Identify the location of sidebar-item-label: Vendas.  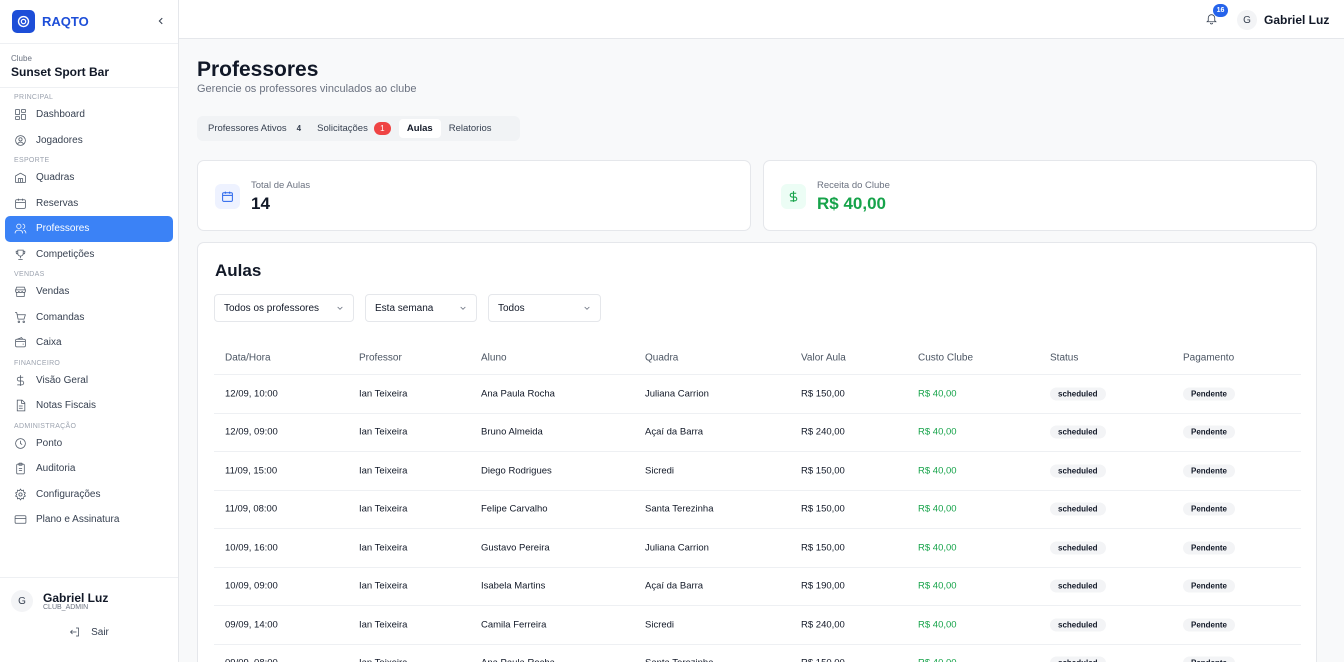
(53, 292).